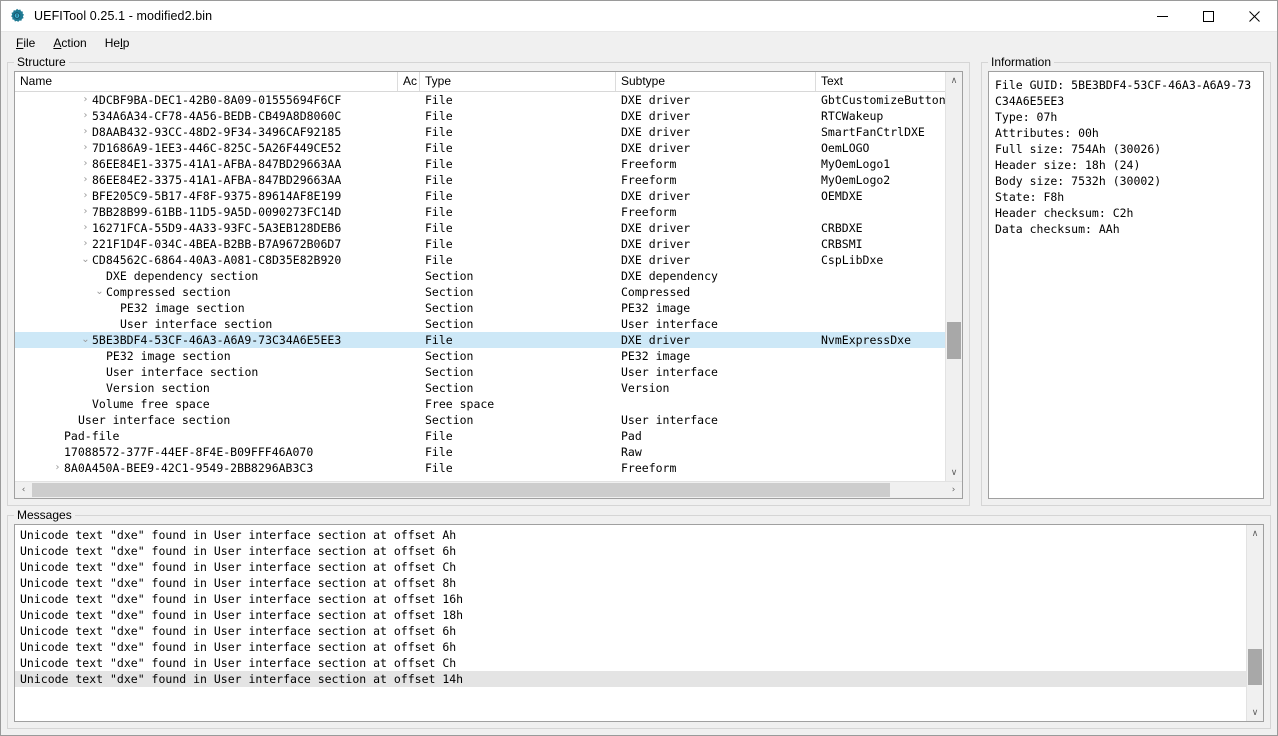  What do you see at coordinates (23, 490) in the screenshot?
I see `tree-scroll-left-button: ‹` at bounding box center [23, 490].